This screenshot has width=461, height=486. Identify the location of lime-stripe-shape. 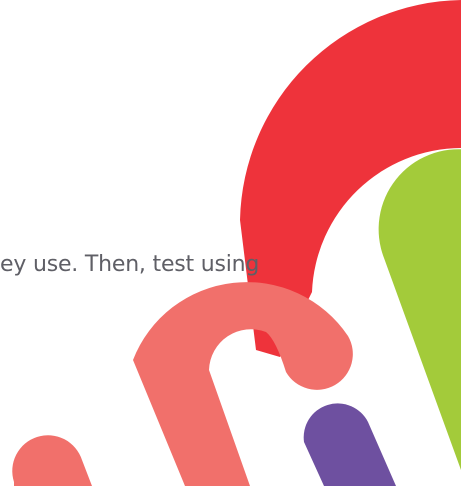
(419, 309).